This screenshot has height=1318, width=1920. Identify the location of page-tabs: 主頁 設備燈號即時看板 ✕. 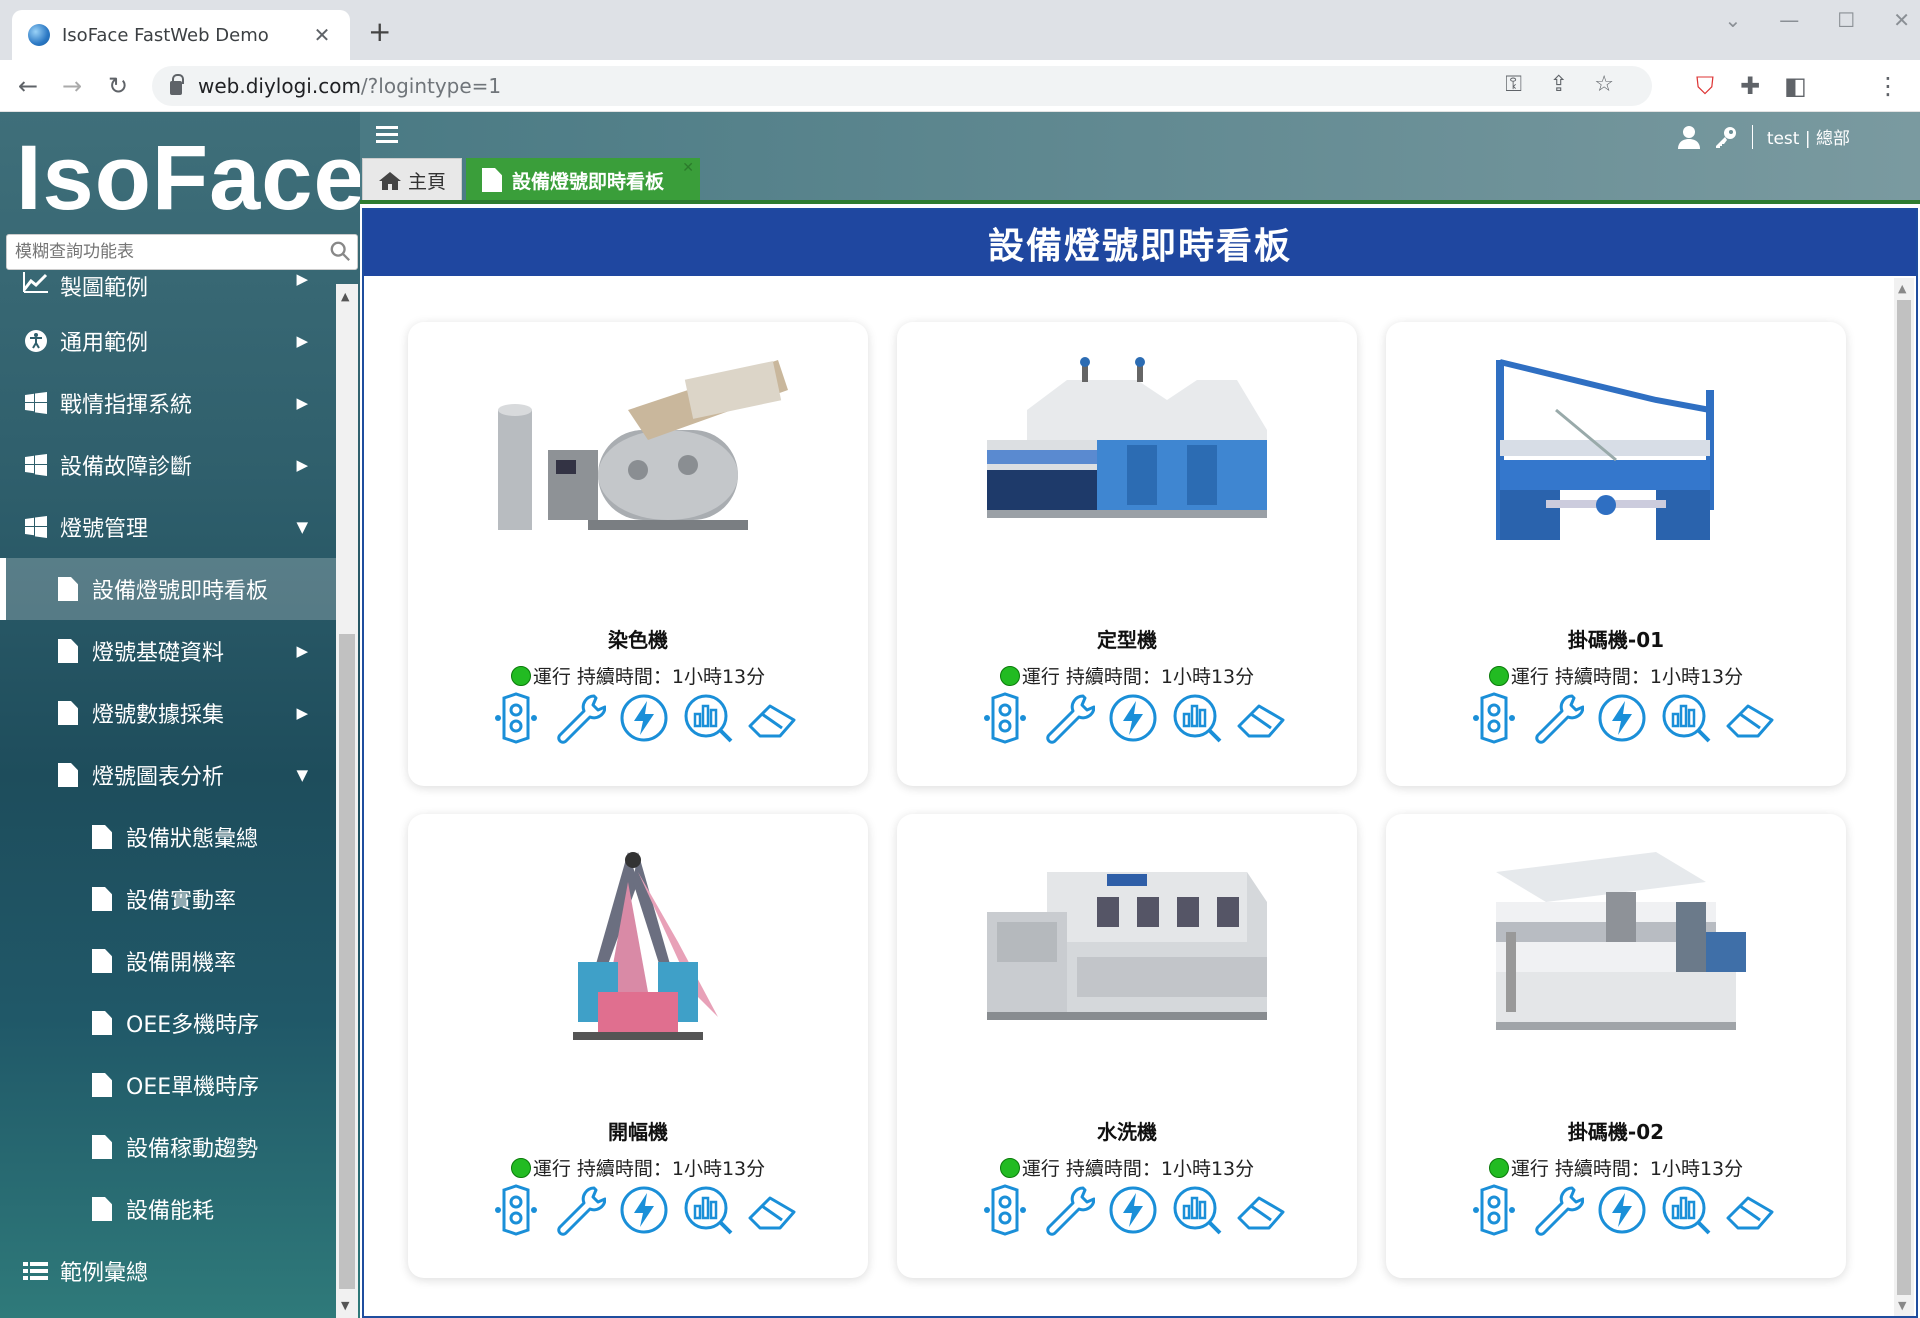
(531, 180).